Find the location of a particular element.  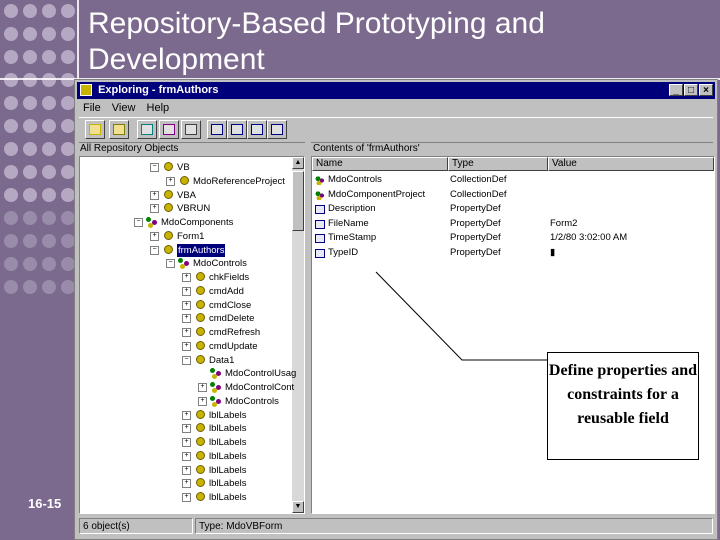

tree-node: + cmdUpdate is located at coordinates (231, 346).